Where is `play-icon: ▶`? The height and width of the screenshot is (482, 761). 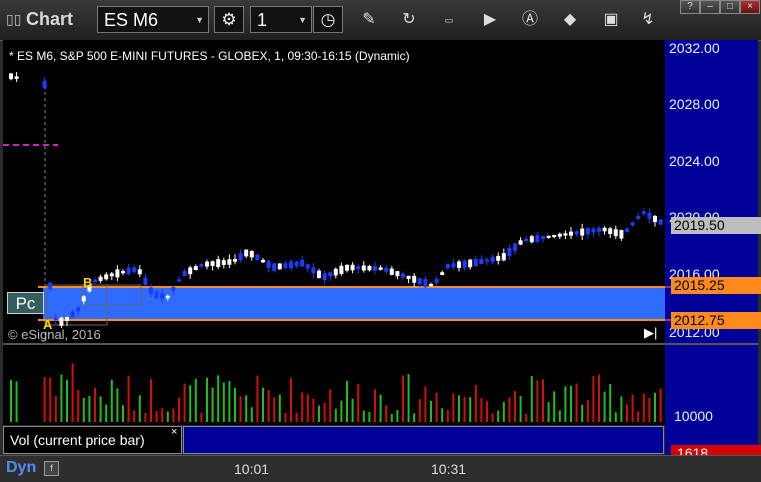
play-icon: ▶ is located at coordinates (490, 20).